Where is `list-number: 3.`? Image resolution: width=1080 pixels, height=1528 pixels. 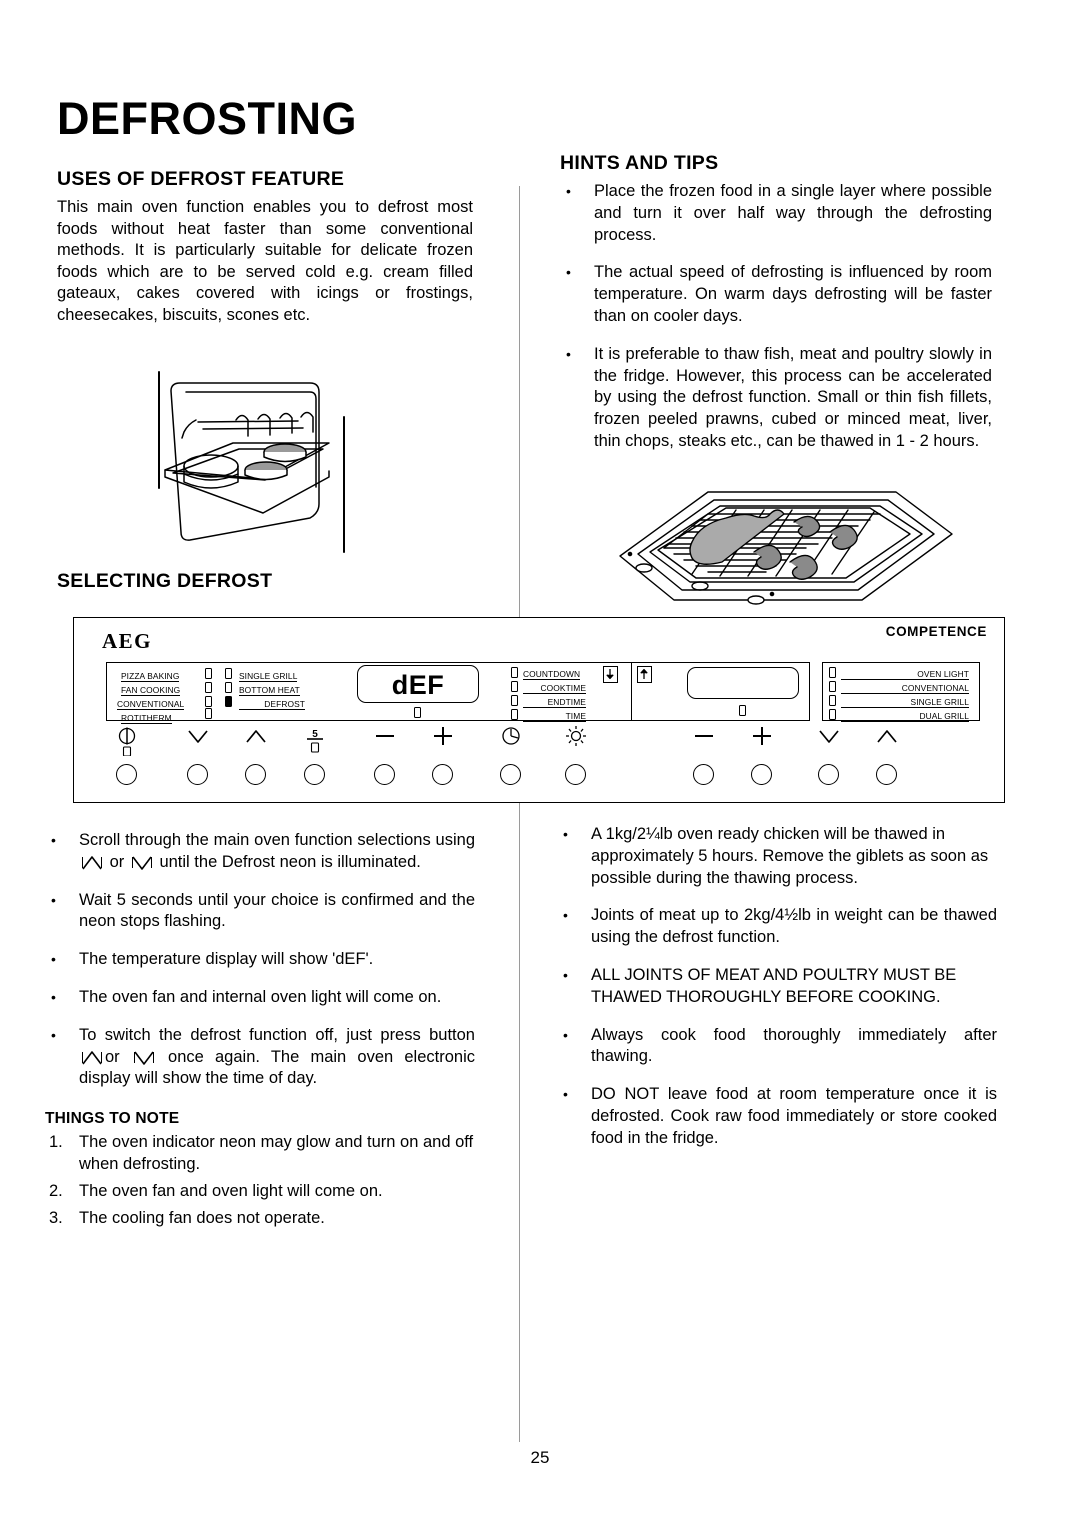
list-number: 3. is located at coordinates (56, 1217).